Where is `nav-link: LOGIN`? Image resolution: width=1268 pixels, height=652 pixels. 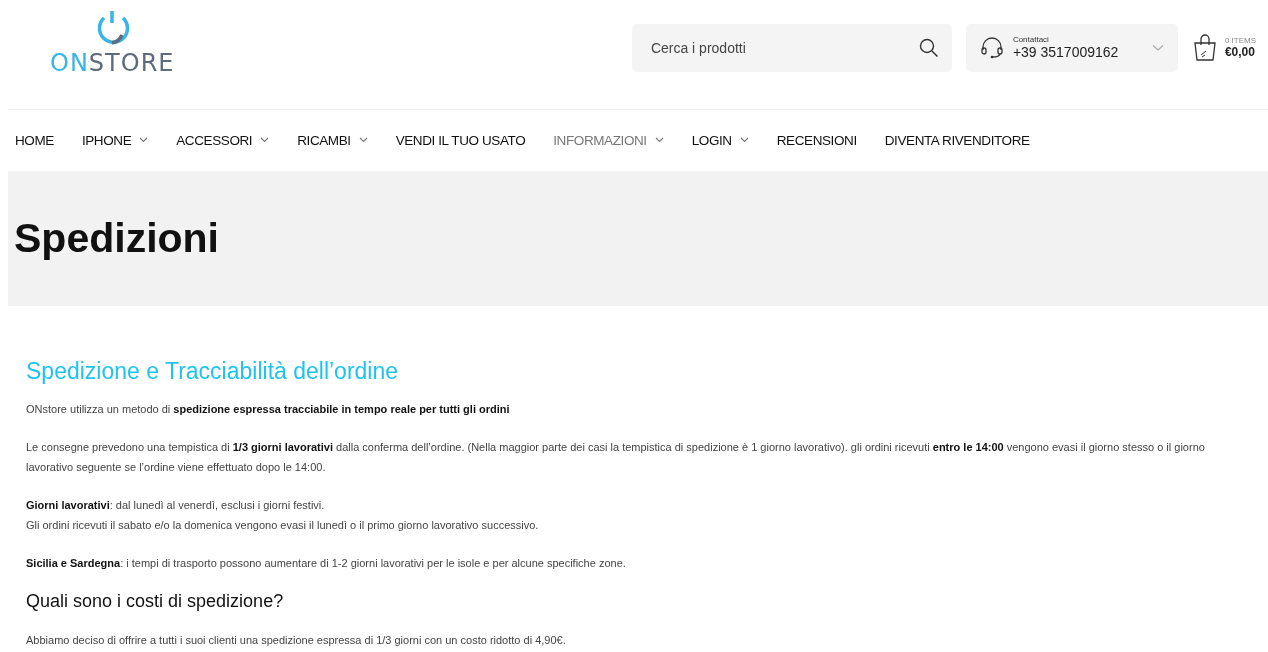
nav-link: LOGIN is located at coordinates (720, 140).